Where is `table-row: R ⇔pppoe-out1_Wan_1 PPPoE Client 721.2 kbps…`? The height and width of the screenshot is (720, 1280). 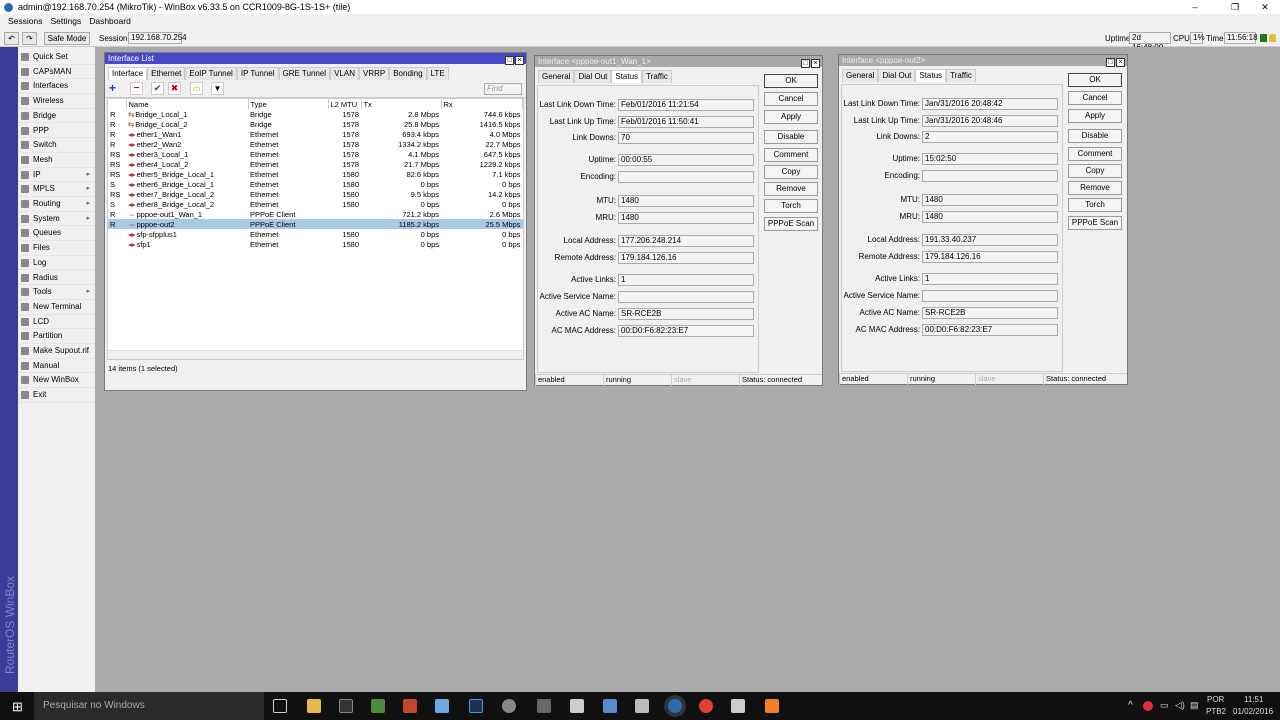
table-row: R ⇔pppoe-out1_Wan_1 PPPoE Client 721.2 kbps… is located at coordinates (315, 214).